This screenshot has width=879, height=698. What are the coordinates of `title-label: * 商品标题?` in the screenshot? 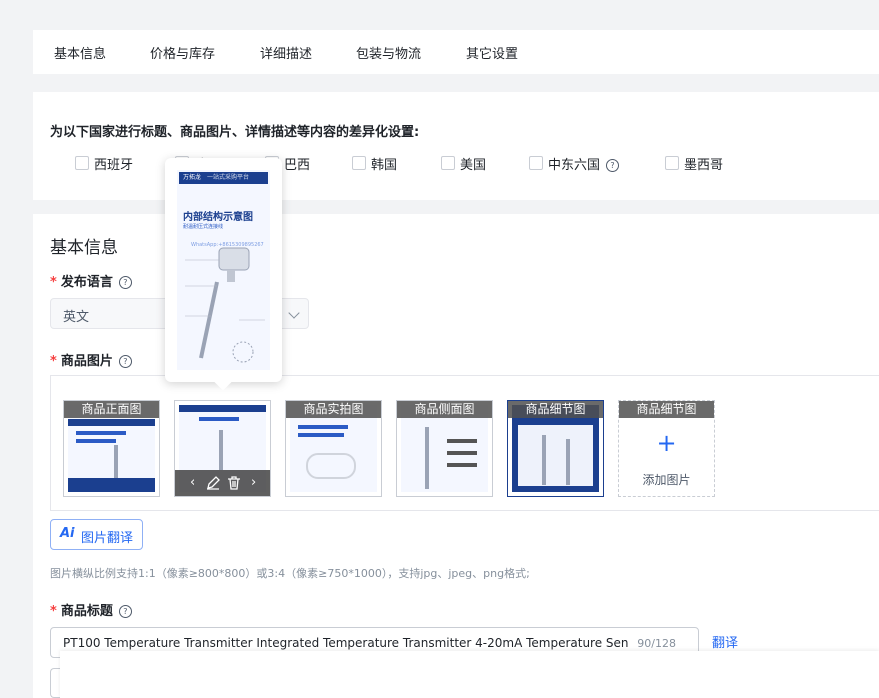 It's located at (91, 609).